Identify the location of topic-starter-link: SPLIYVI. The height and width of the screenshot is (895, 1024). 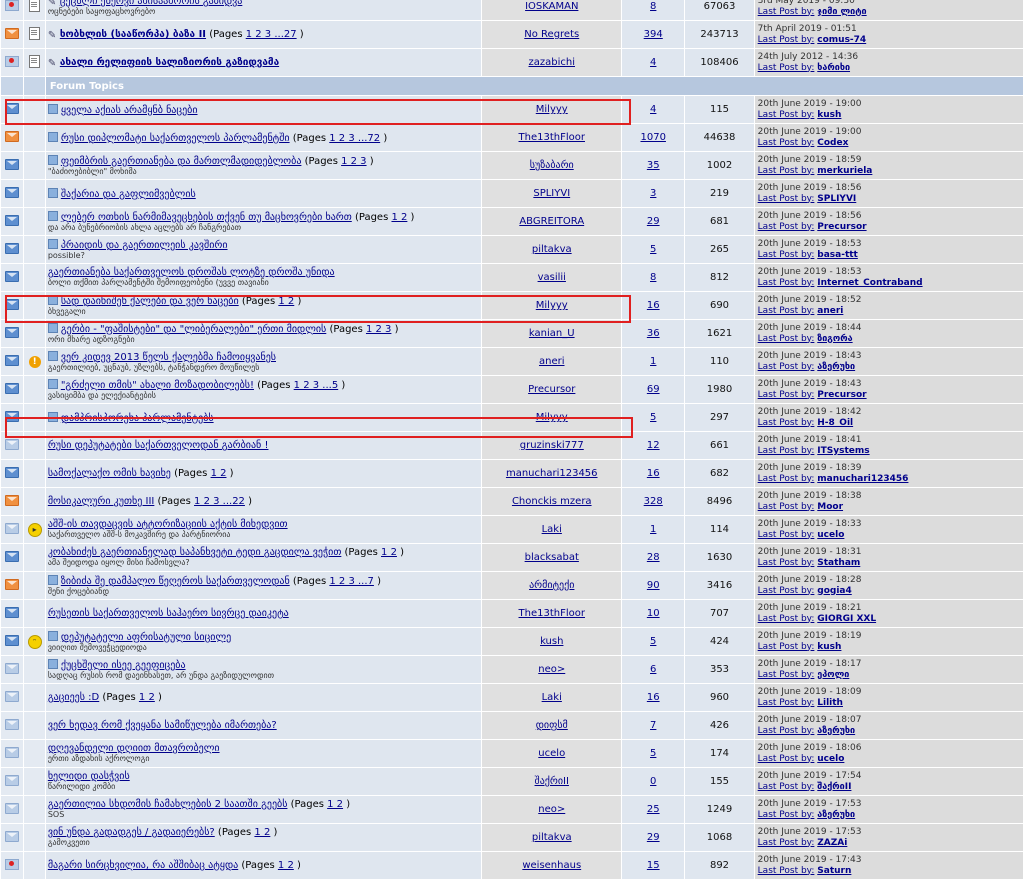
(551, 193).